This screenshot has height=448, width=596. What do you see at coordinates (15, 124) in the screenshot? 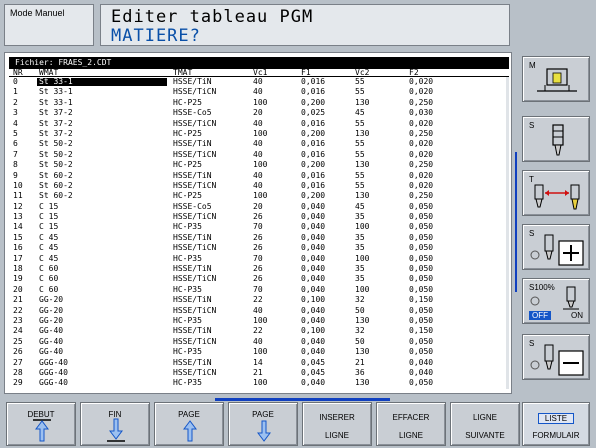
I see `cell-nr: 4` at bounding box center [15, 124].